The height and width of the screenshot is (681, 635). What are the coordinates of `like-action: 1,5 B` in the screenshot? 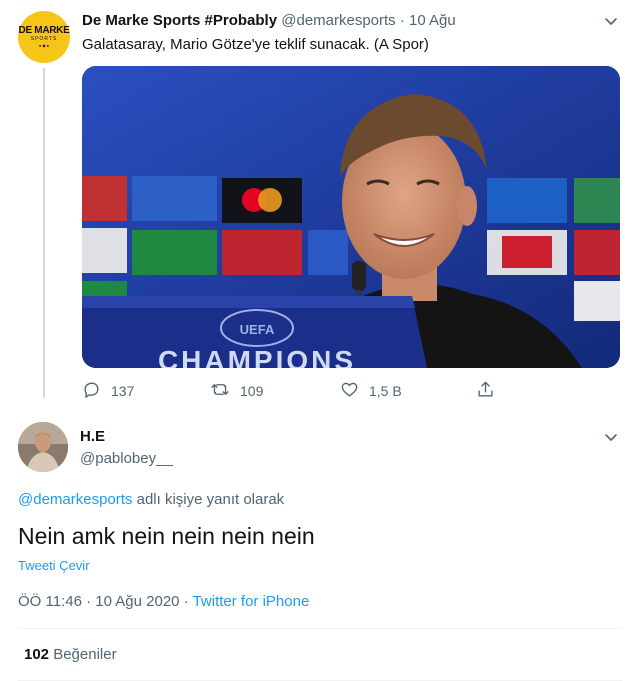 It's located at (371, 391).